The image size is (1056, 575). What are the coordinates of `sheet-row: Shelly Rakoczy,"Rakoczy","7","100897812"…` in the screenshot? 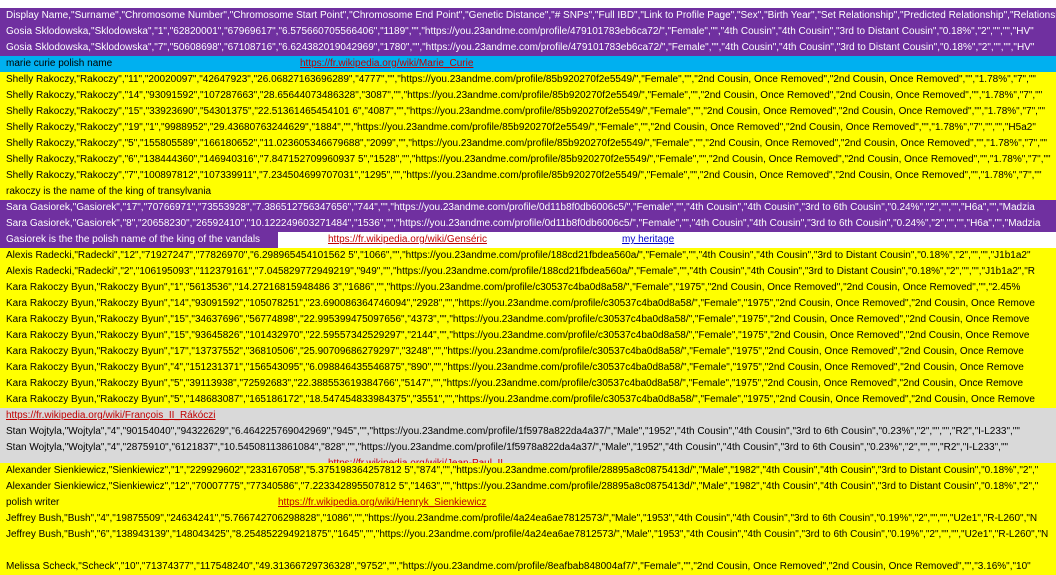 It's located at (528, 176).